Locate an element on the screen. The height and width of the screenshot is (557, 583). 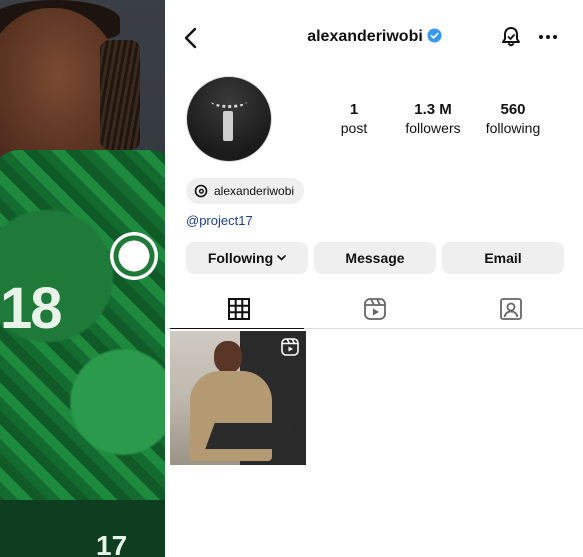
reels-icon is located at coordinates (375, 309).